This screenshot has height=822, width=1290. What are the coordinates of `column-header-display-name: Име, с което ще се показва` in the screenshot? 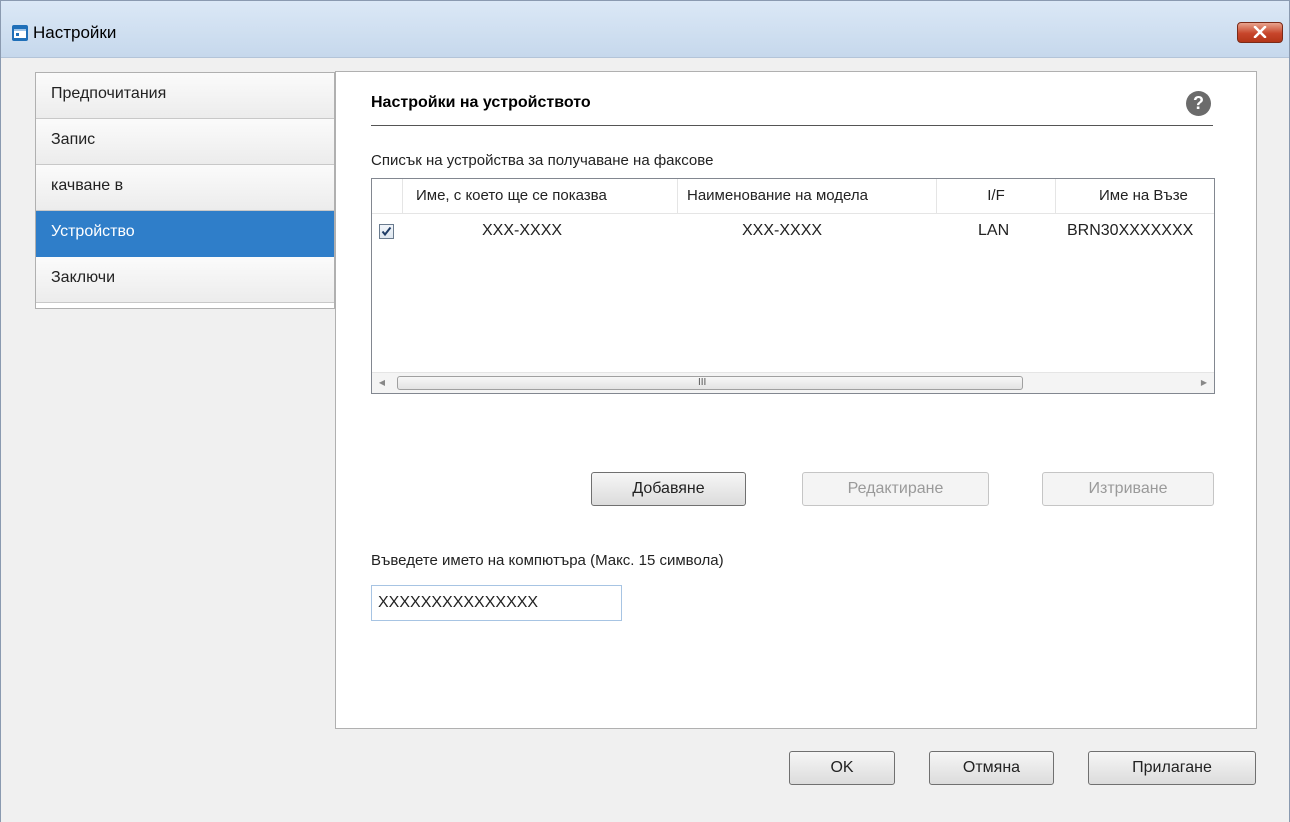 It's located at (540, 196).